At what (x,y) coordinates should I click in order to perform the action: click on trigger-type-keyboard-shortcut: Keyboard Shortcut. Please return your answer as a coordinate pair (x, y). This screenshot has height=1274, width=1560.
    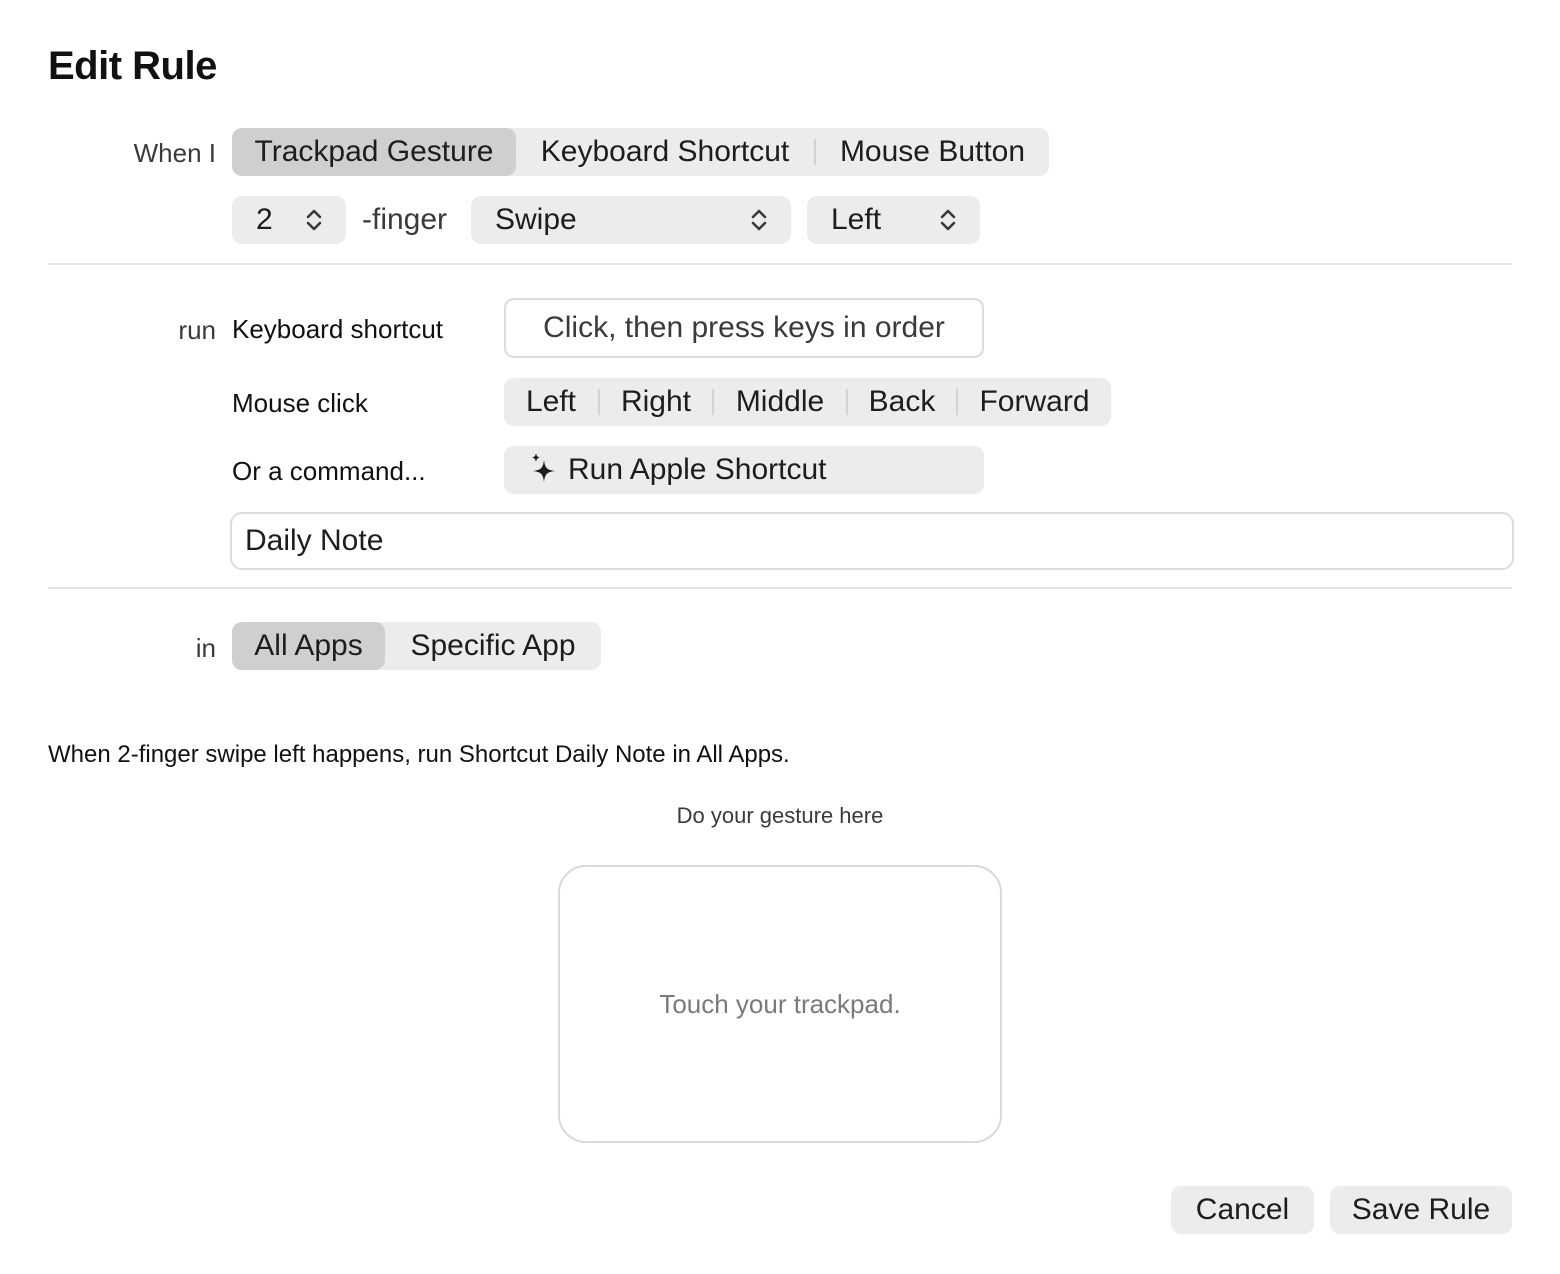
    Looking at the image, I should click on (665, 152).